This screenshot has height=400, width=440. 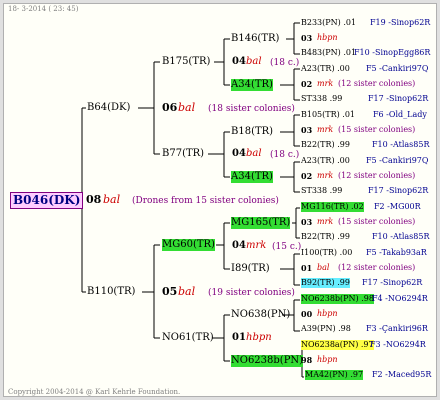 I want to click on g5-00-year: 00, so click(x=307, y=314).